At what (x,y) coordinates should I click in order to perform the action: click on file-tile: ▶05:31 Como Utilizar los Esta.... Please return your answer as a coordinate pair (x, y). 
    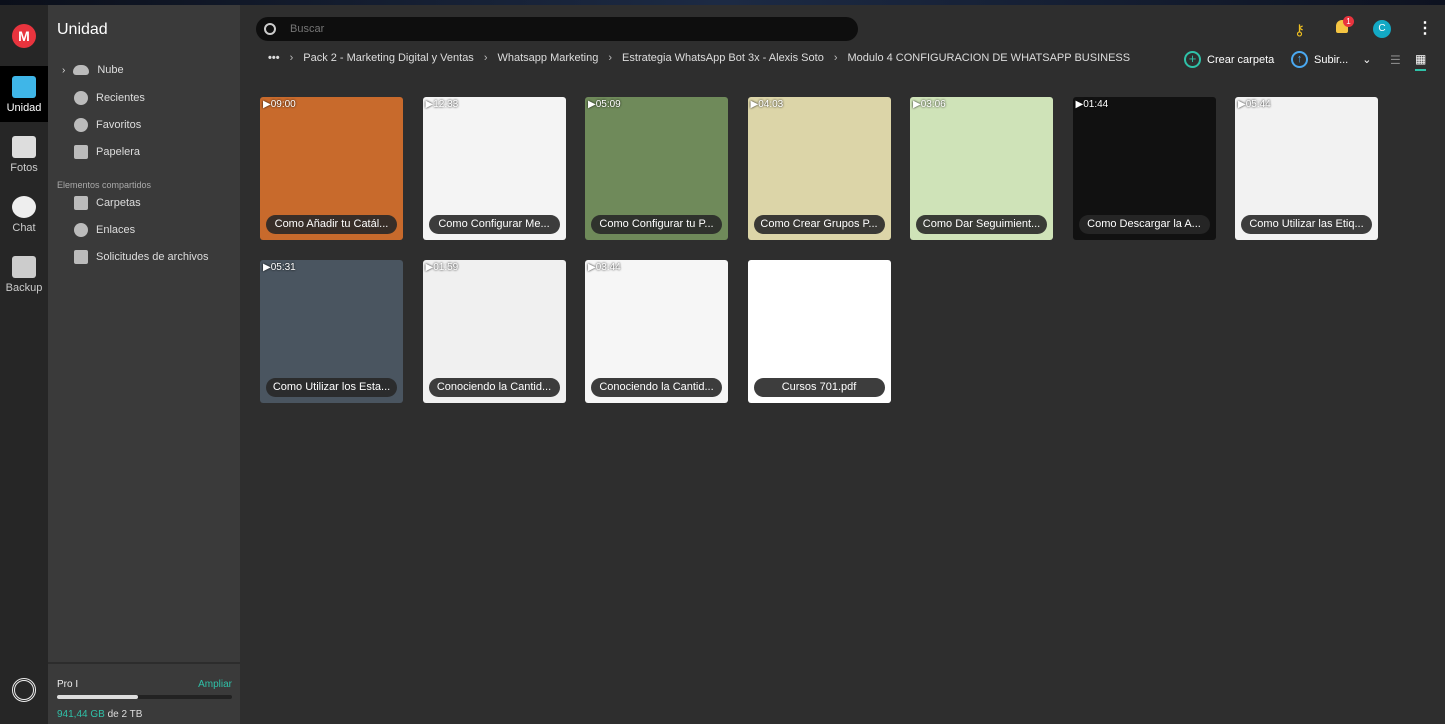
    Looking at the image, I should click on (331, 331).